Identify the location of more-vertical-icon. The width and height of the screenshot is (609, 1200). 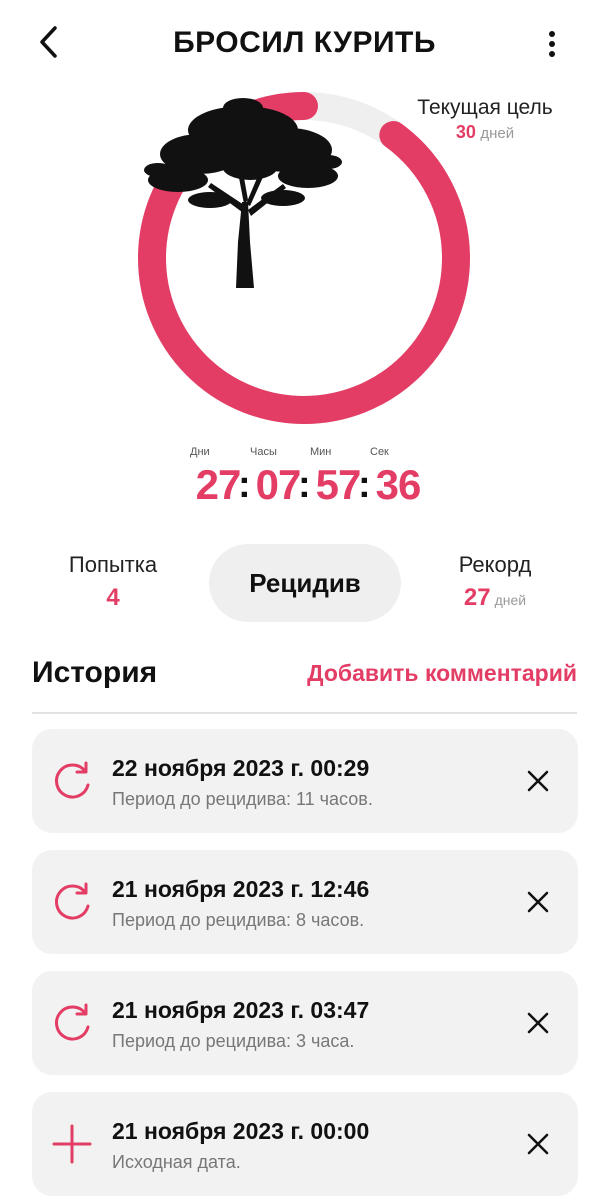
(552, 44).